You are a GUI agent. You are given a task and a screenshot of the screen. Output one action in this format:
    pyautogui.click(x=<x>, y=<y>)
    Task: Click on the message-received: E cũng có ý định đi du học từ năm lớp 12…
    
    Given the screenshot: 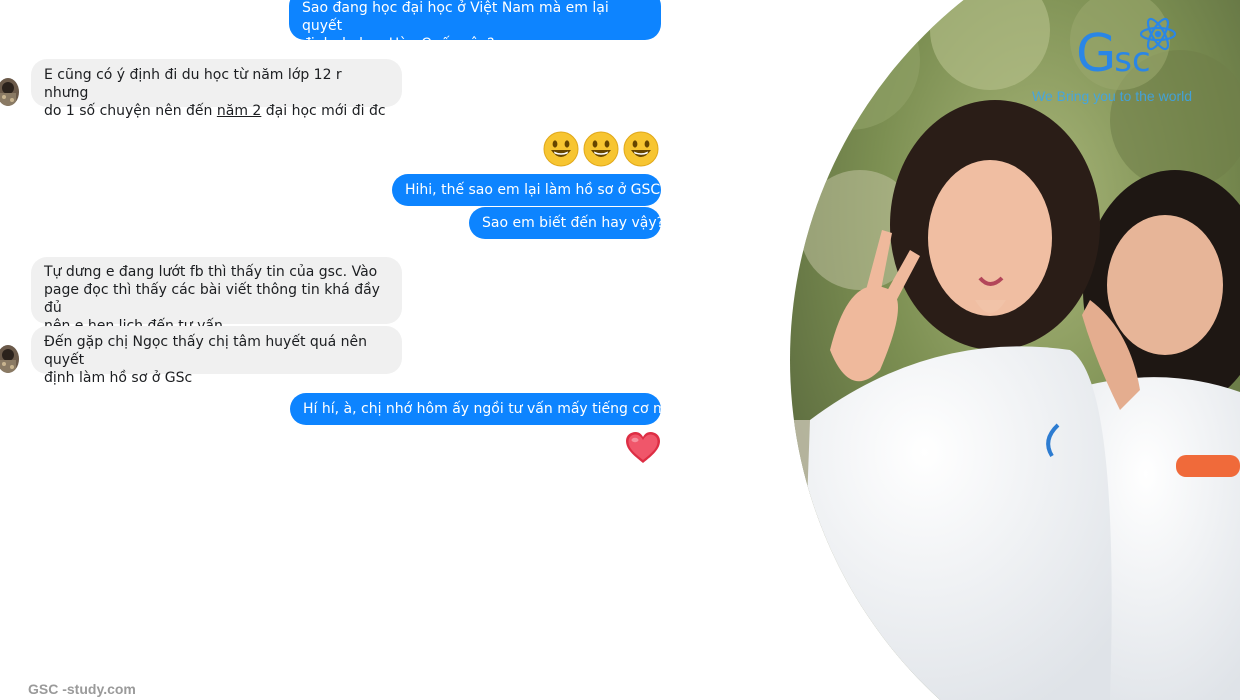 What is the action you would take?
    pyautogui.click(x=216, y=89)
    